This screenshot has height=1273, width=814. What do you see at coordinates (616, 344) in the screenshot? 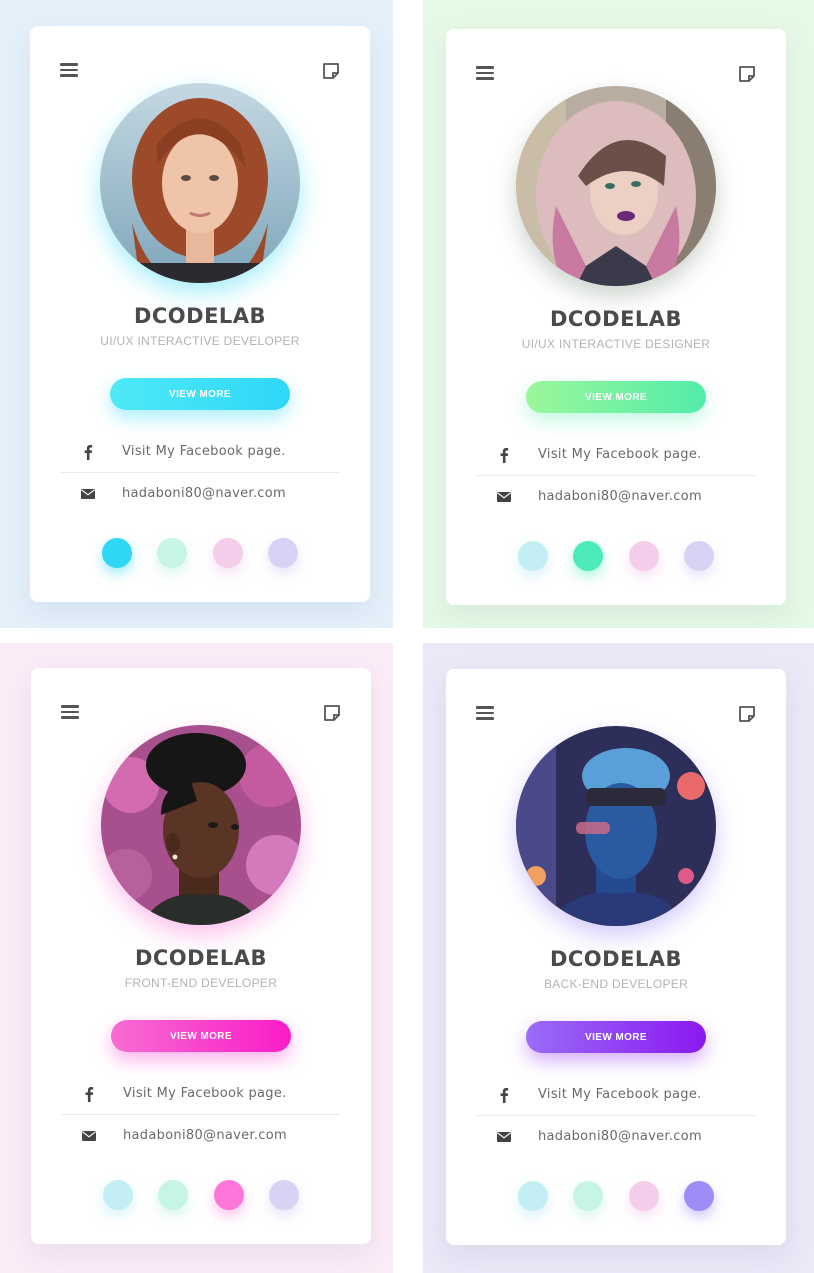
I see `profile-role: UI/UX INTERACTIVE DESIGNER` at bounding box center [616, 344].